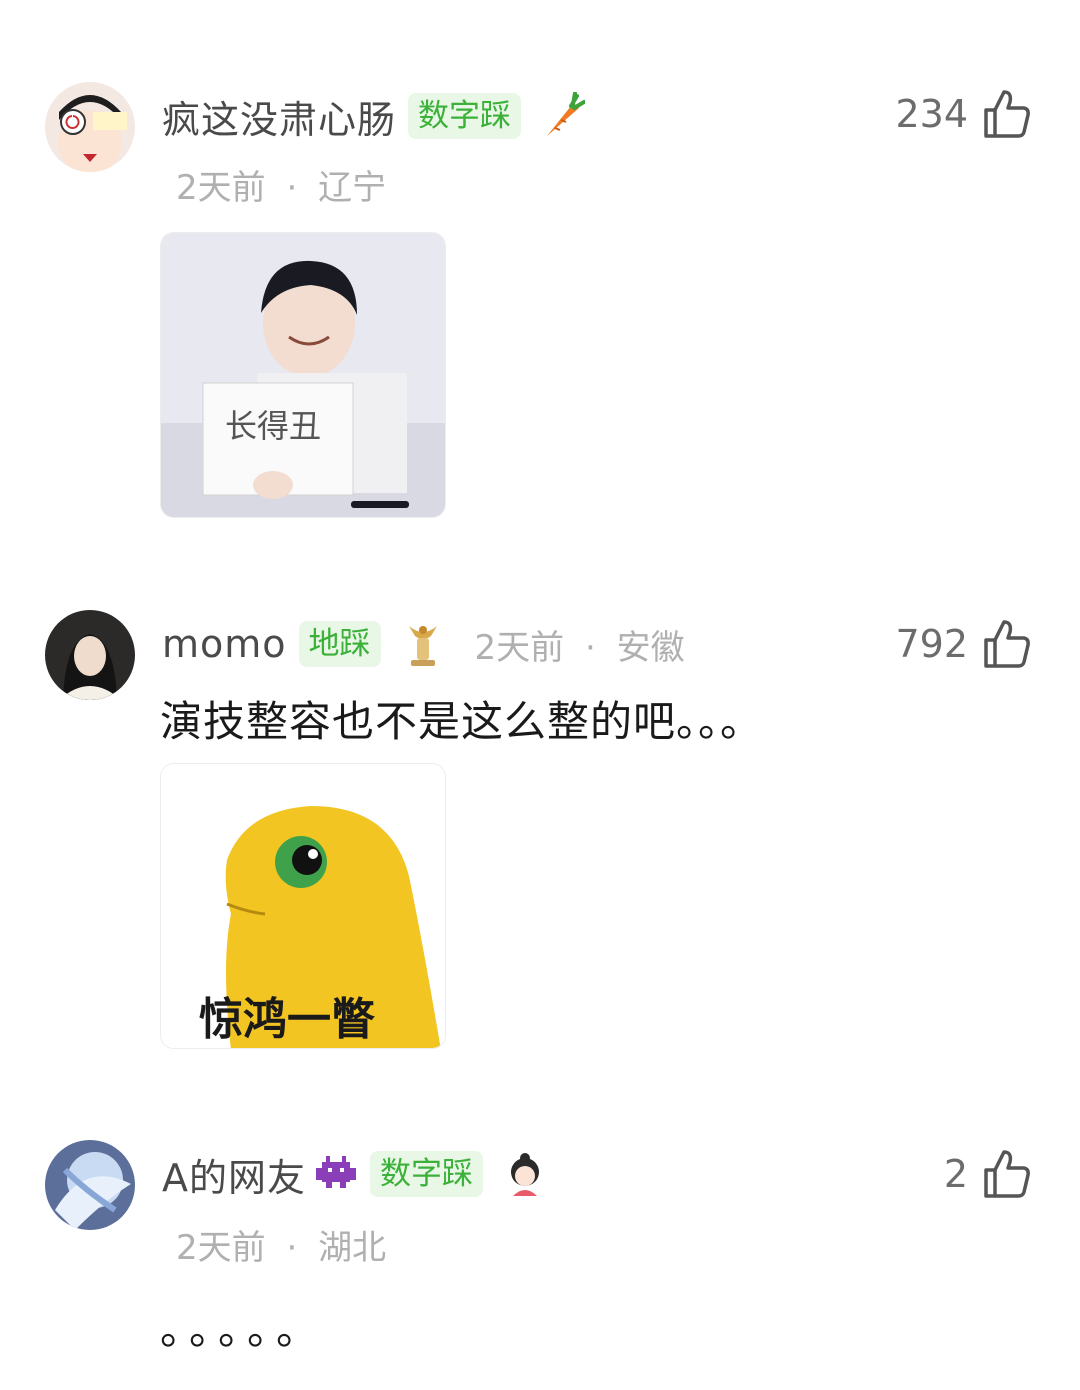 Image resolution: width=1080 pixels, height=1390 pixels. I want to click on comment-location: 湖北, so click(352, 1248).